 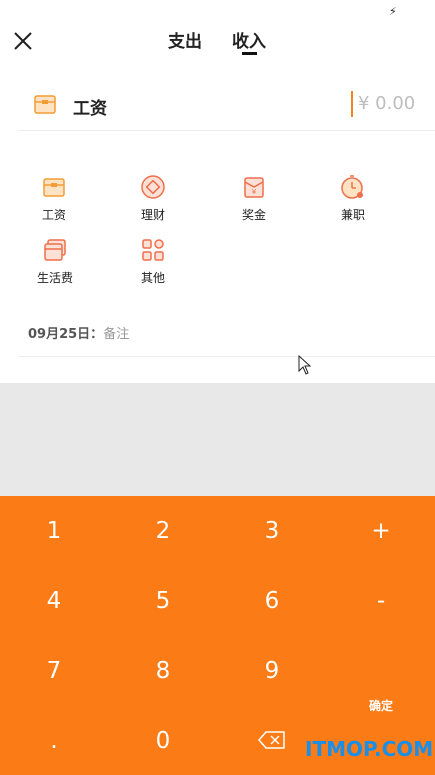 I want to click on backspace-icon, so click(x=271, y=739).